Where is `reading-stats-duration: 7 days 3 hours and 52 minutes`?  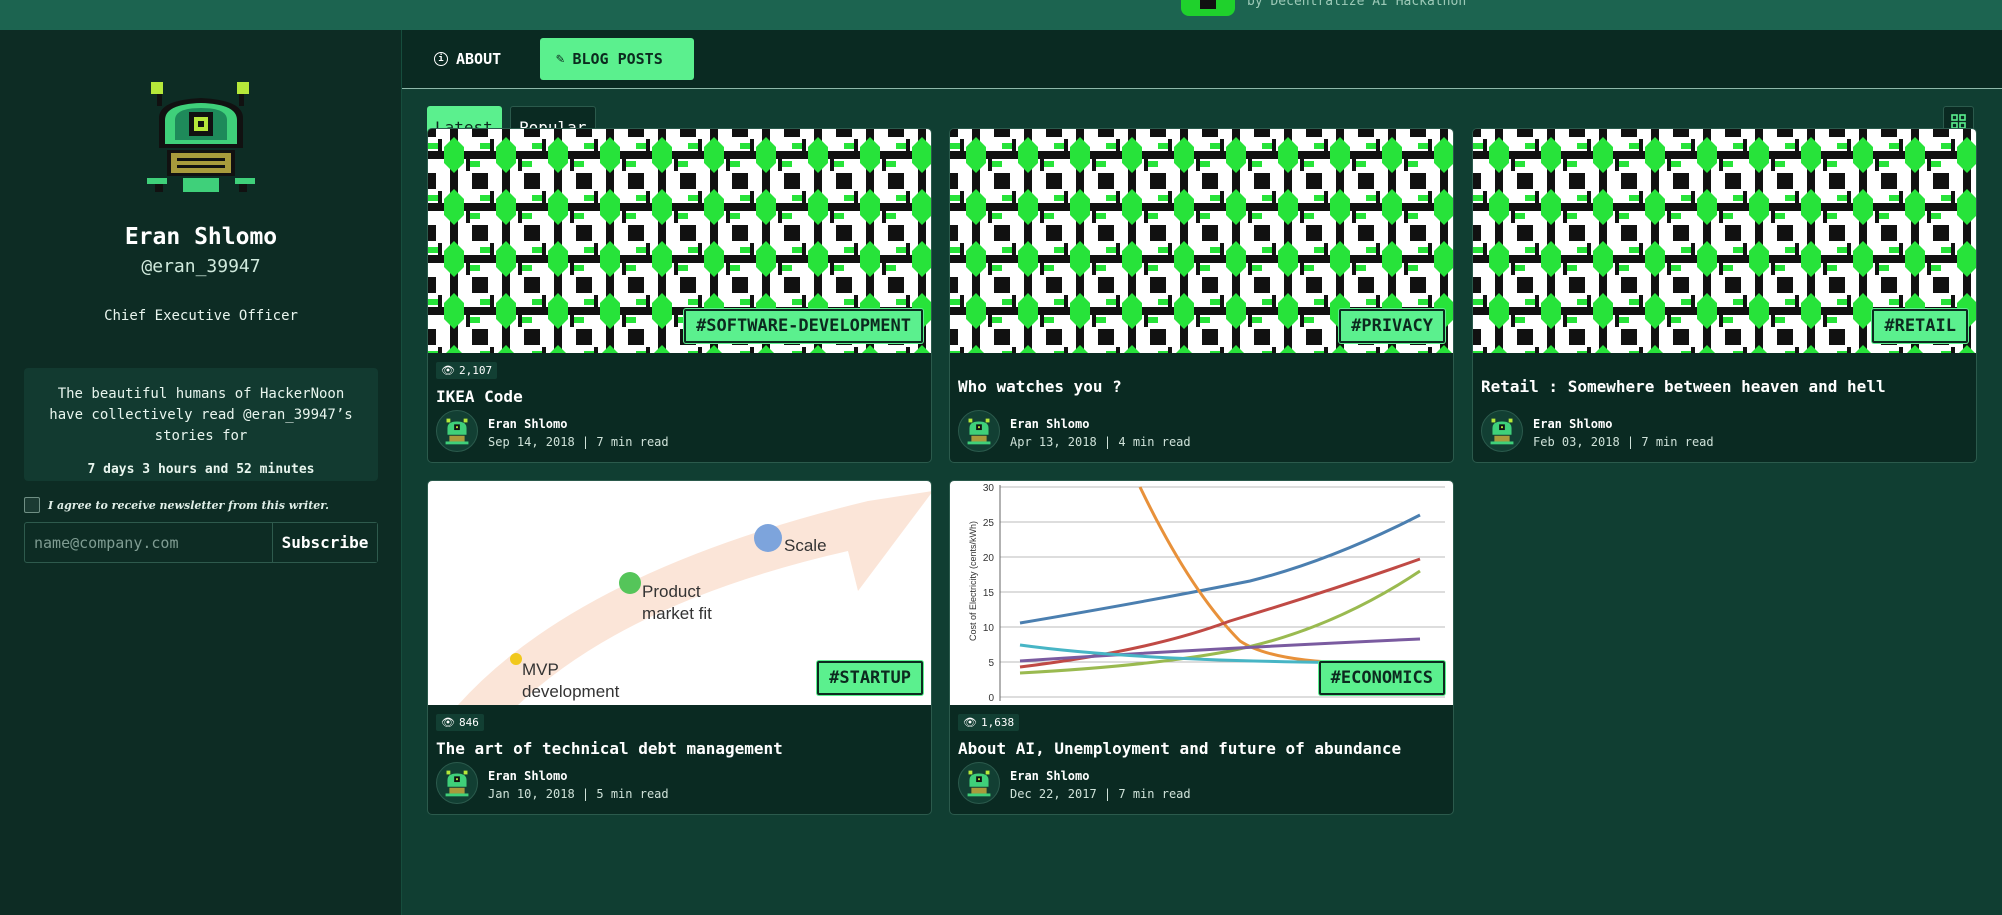
reading-stats-duration: 7 days 3 hours and 52 minutes is located at coordinates (201, 469).